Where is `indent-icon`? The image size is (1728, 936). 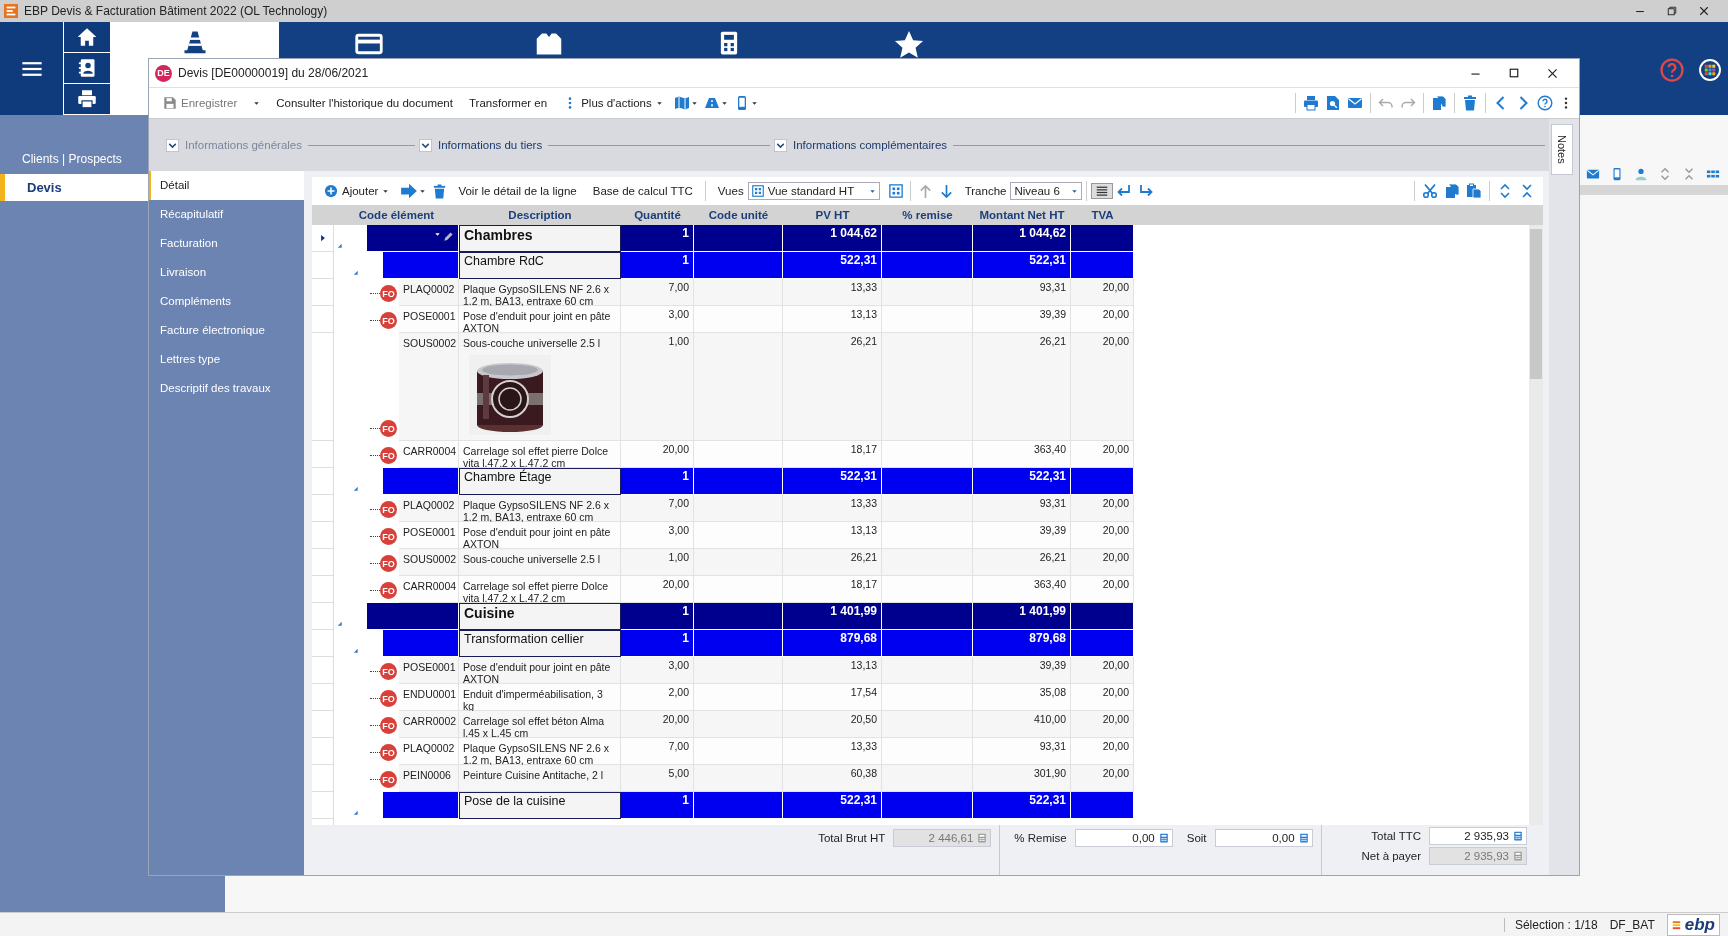 indent-icon is located at coordinates (1146, 191).